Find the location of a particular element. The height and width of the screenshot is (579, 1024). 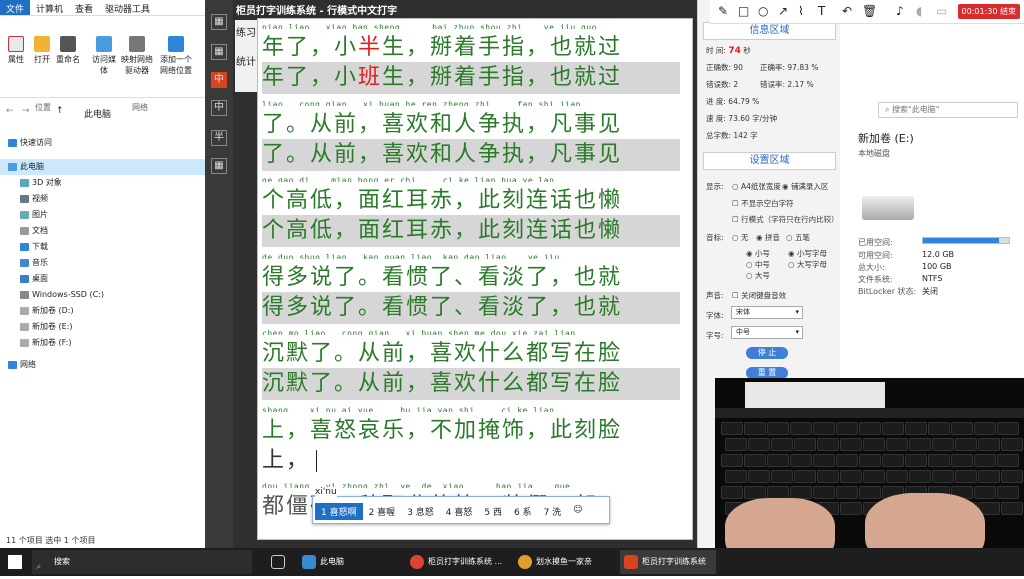

checkbox-key-sound: ☐ 关闭键盘音效 is located at coordinates (759, 295).